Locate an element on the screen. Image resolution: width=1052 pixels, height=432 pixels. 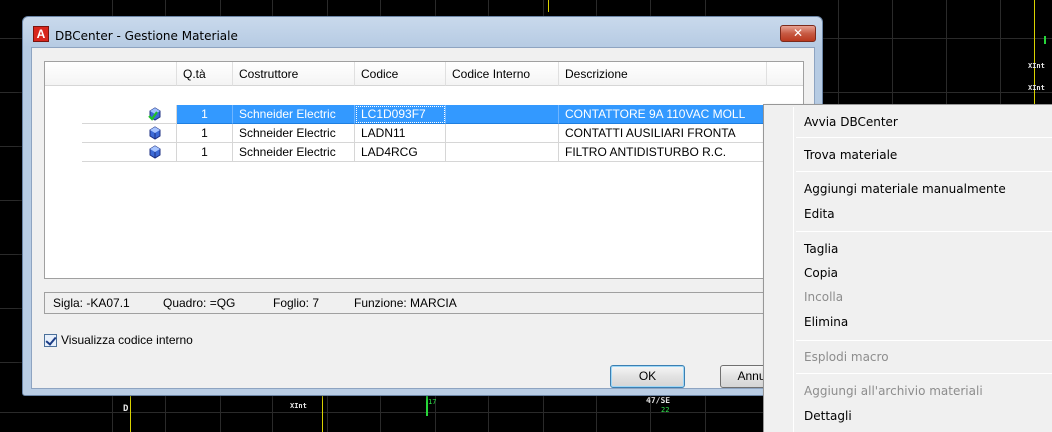
cad-label-d: D is located at coordinates (126, 409).